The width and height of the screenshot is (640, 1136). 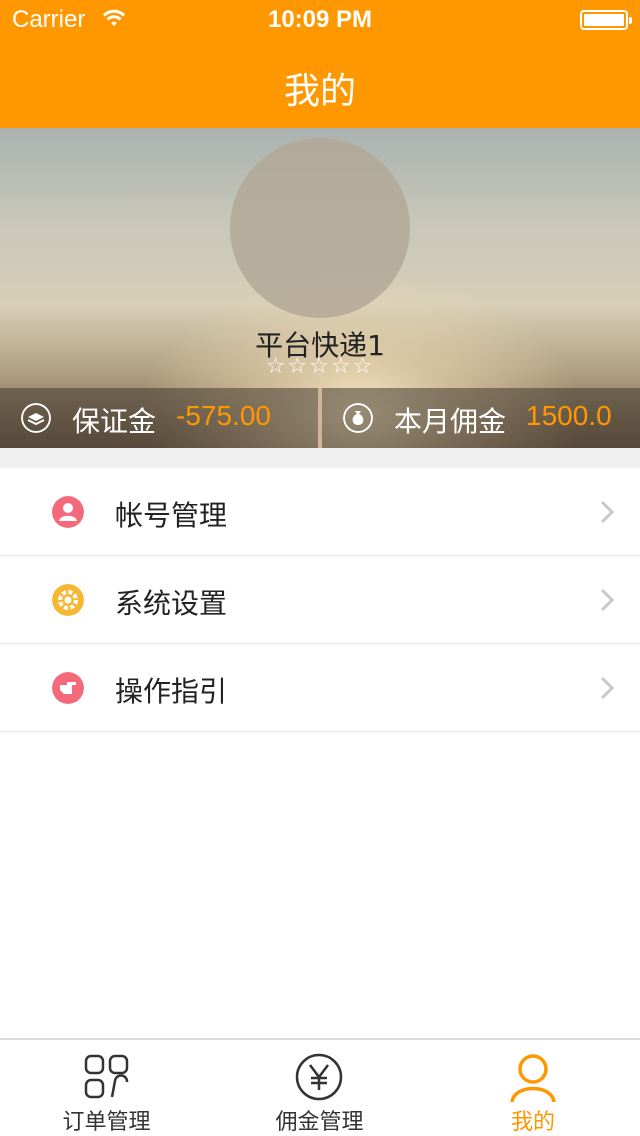 What do you see at coordinates (68, 600) in the screenshot?
I see `settings-icon` at bounding box center [68, 600].